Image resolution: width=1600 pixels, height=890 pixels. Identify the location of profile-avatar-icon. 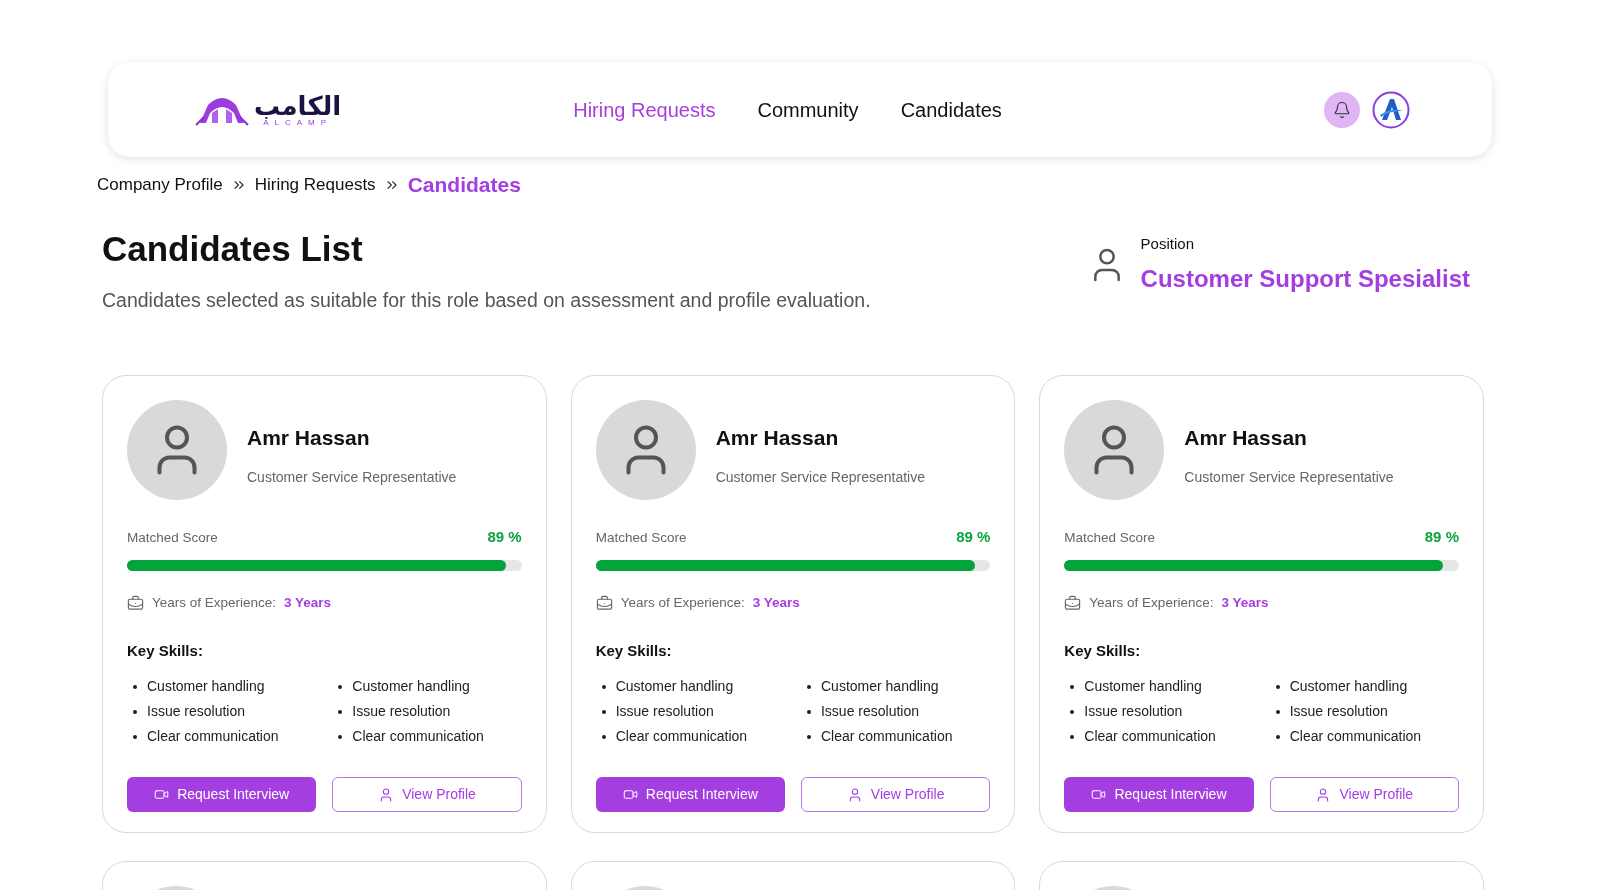
(1391, 109).